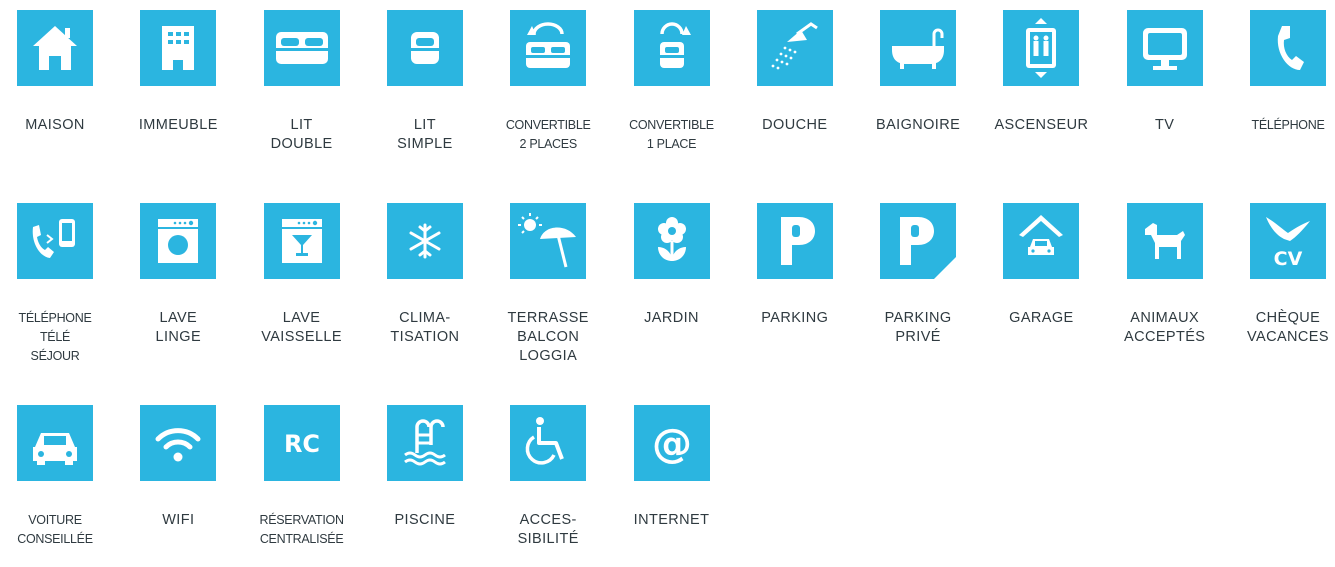  I want to click on amenity-label-line: TÉLÉ, so click(55, 337).